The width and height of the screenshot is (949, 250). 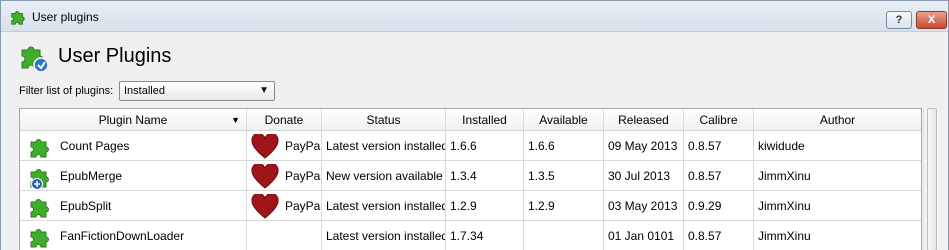 I want to click on scrollbar-thumb, so click(x=932, y=179).